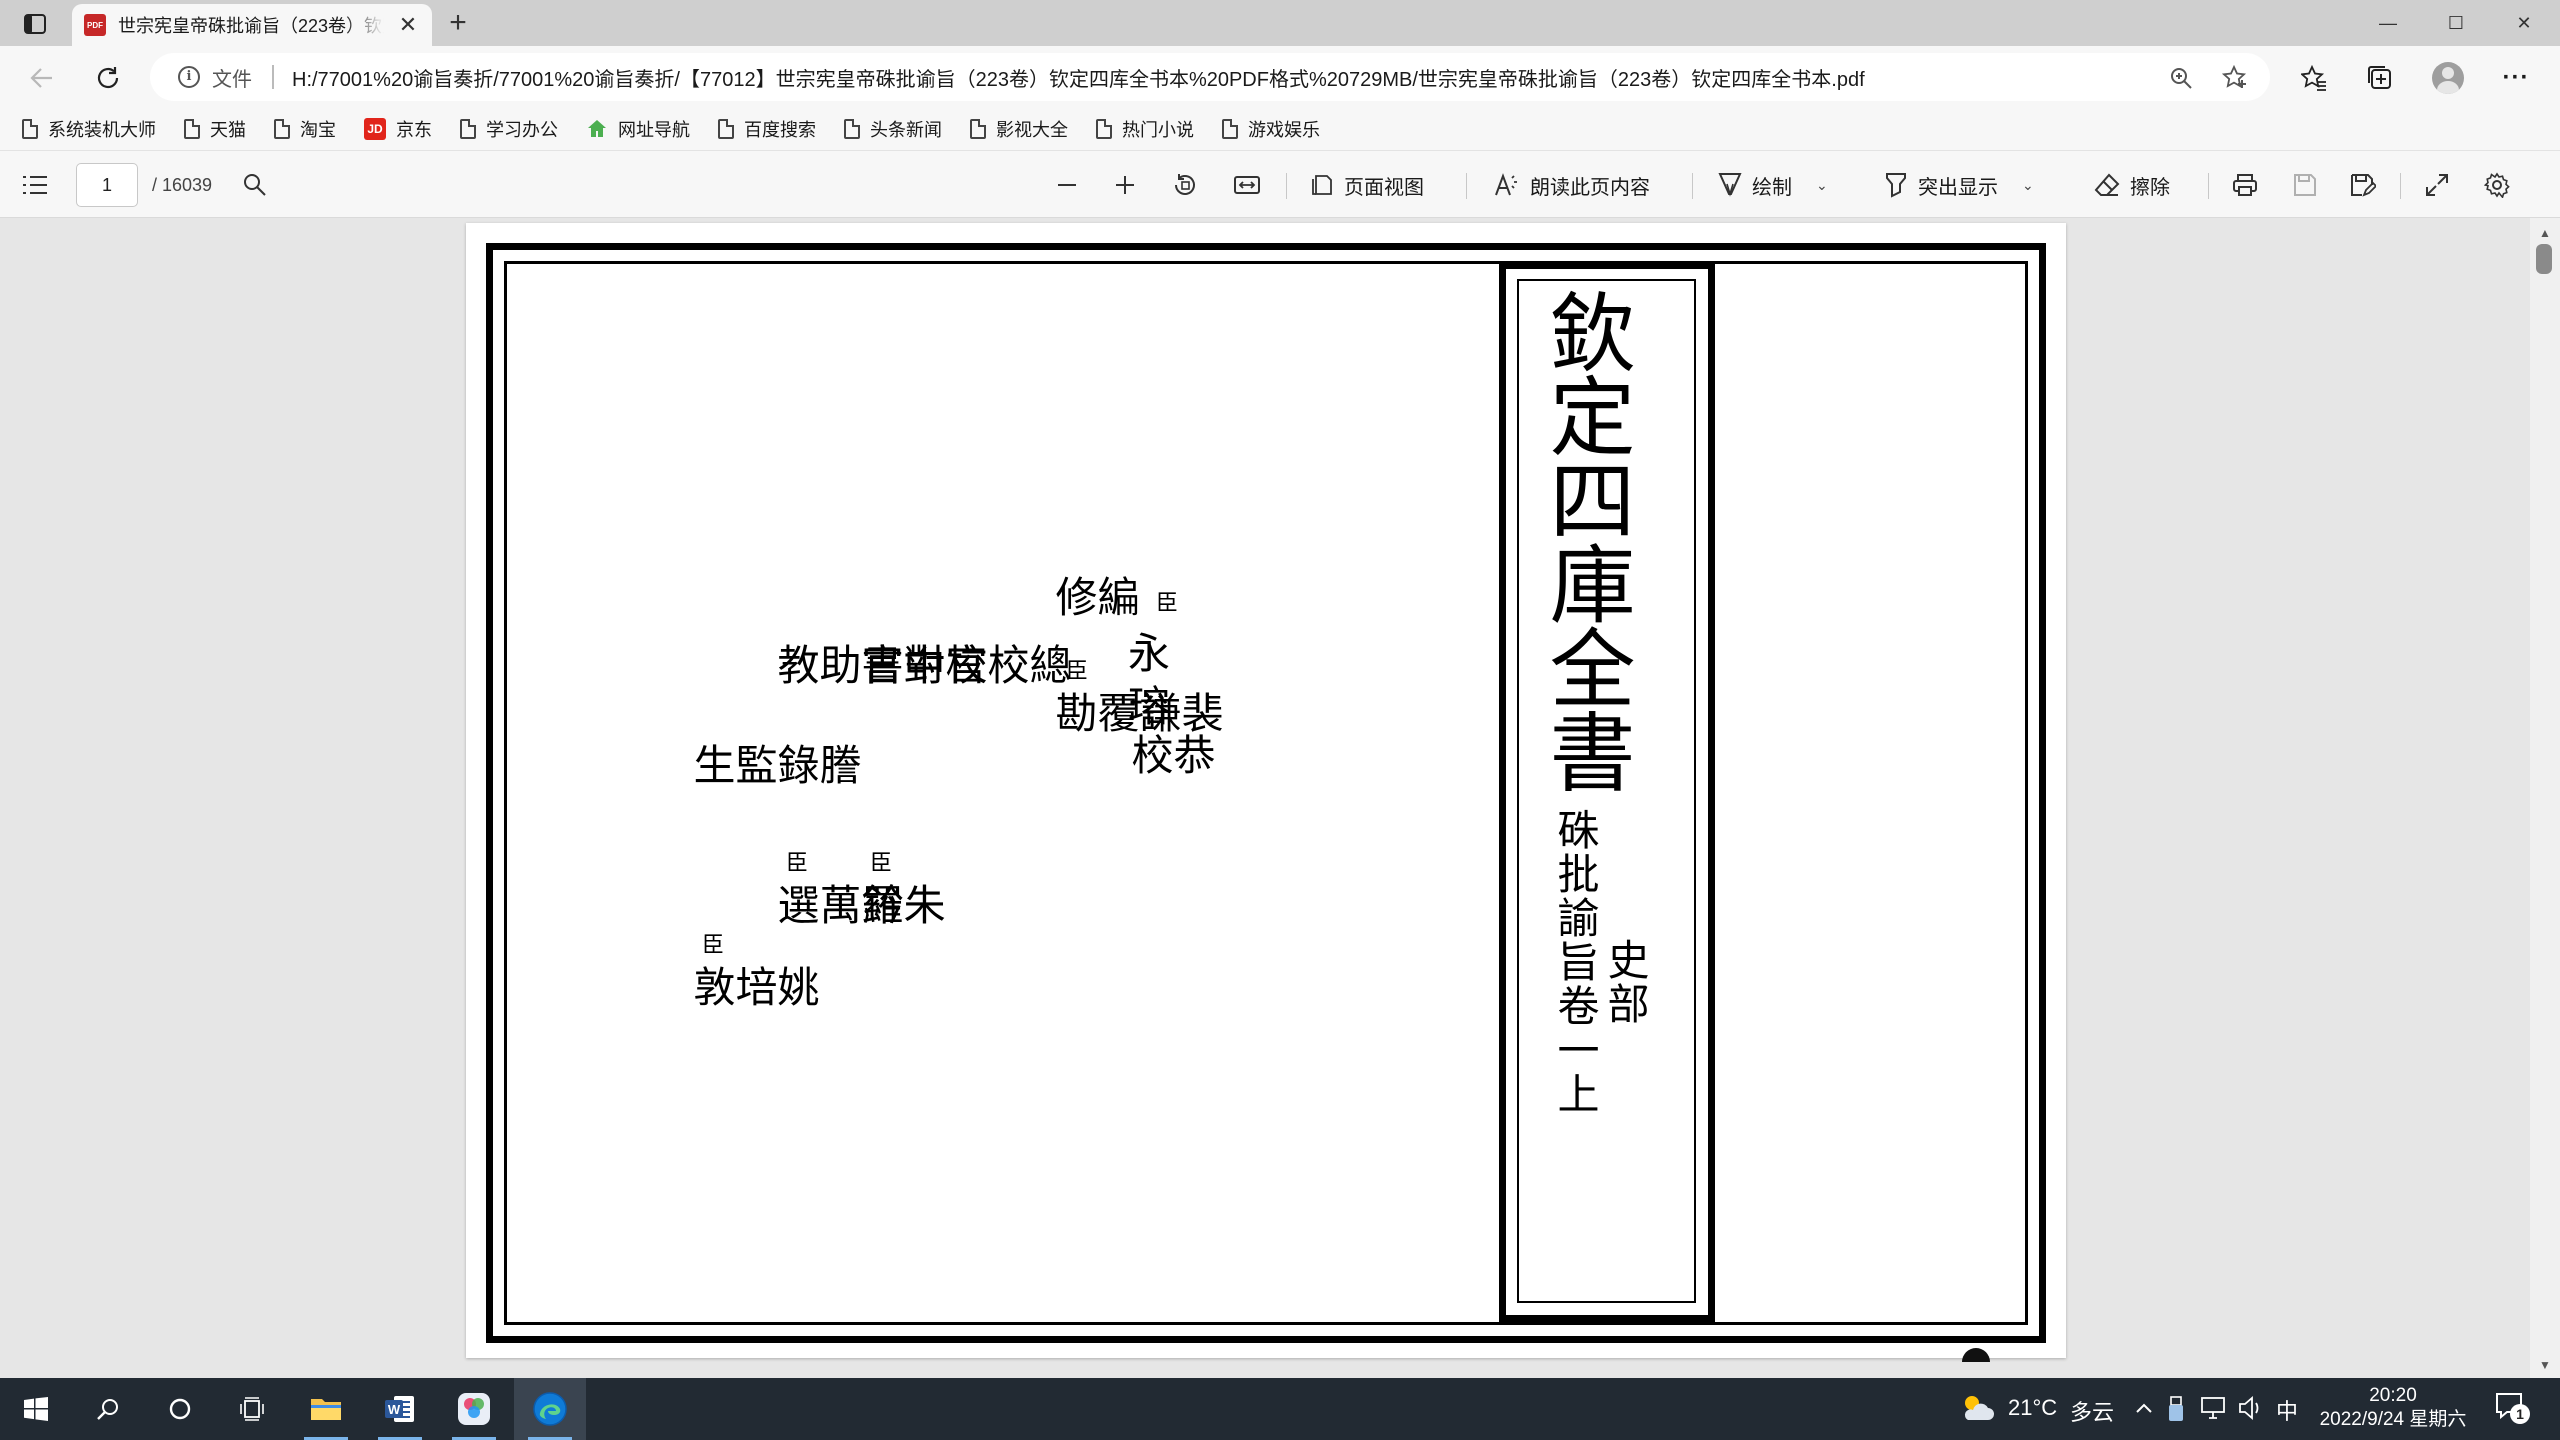 This screenshot has width=2560, height=1440. What do you see at coordinates (2388, 23) in the screenshot?
I see `minimize-button: —` at bounding box center [2388, 23].